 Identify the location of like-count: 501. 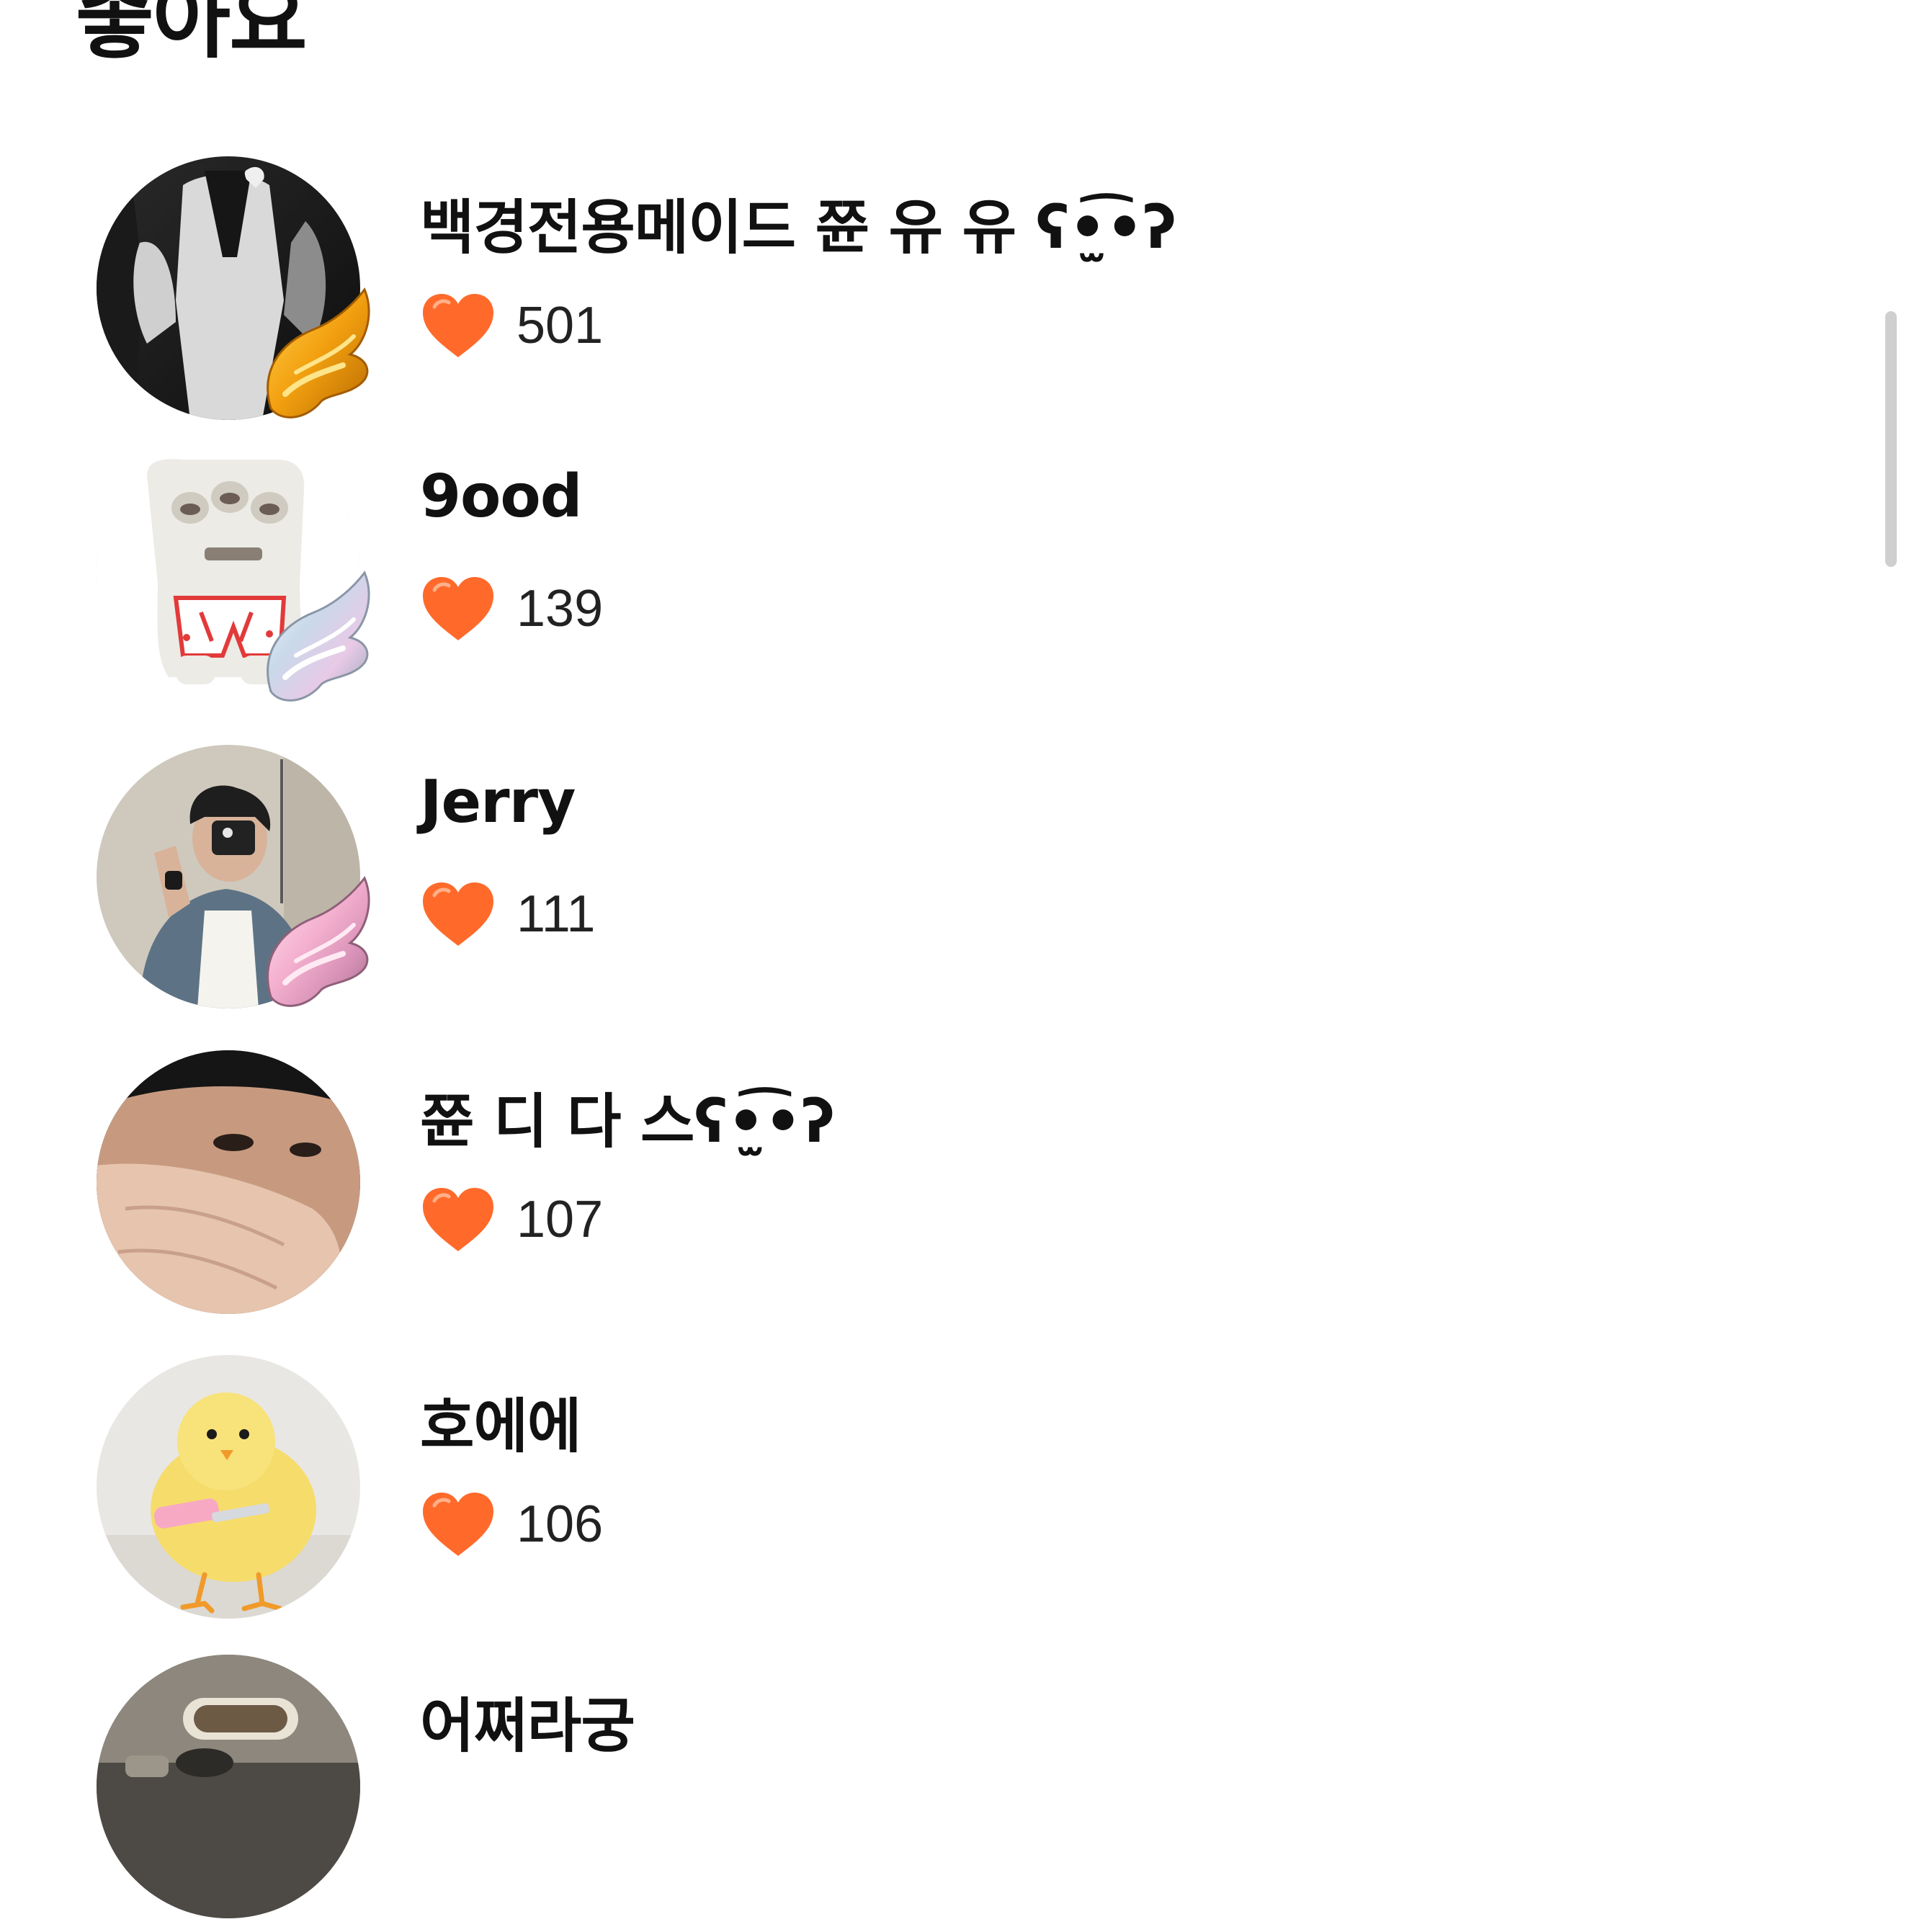
(560, 325).